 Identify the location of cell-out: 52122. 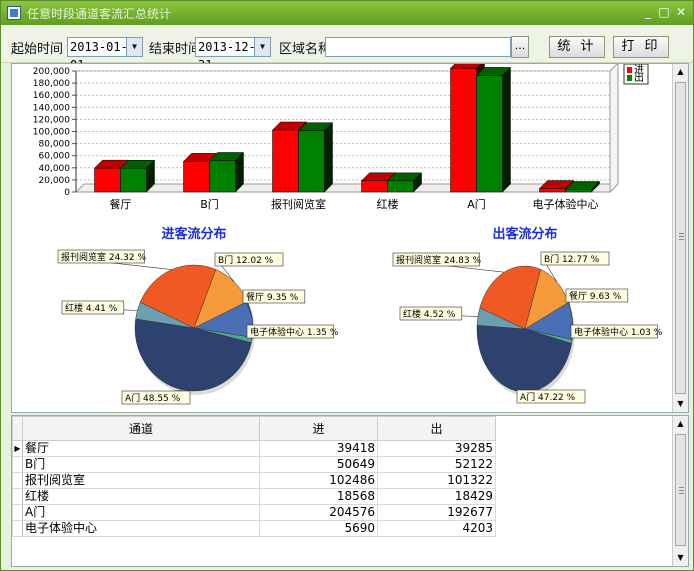
(436, 464).